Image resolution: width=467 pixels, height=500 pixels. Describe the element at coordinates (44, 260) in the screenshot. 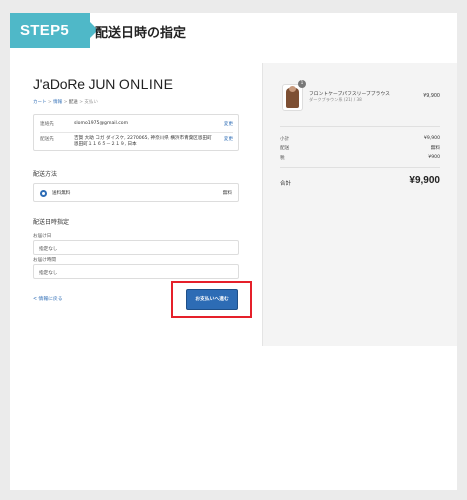

I see `delivery-time-label: お届け時間` at that location.